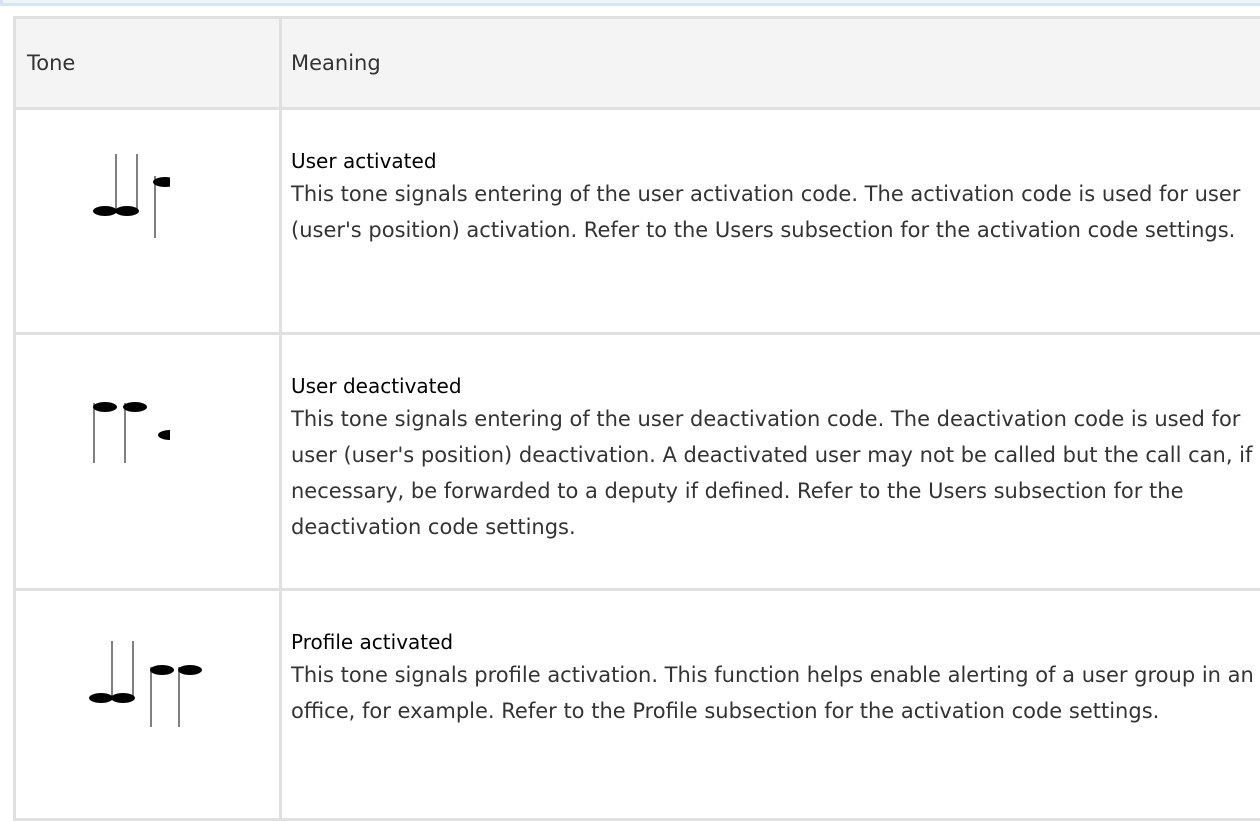 The image size is (1260, 821). What do you see at coordinates (775, 642) in the screenshot?
I see `tone-title: Profile activated` at bounding box center [775, 642].